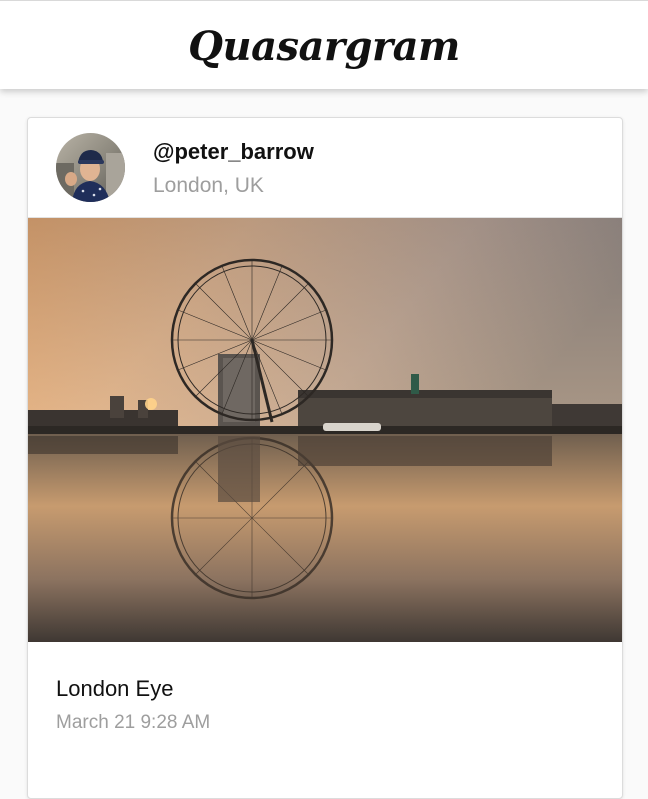  What do you see at coordinates (233, 152) in the screenshot?
I see `username: @peter_barrow` at bounding box center [233, 152].